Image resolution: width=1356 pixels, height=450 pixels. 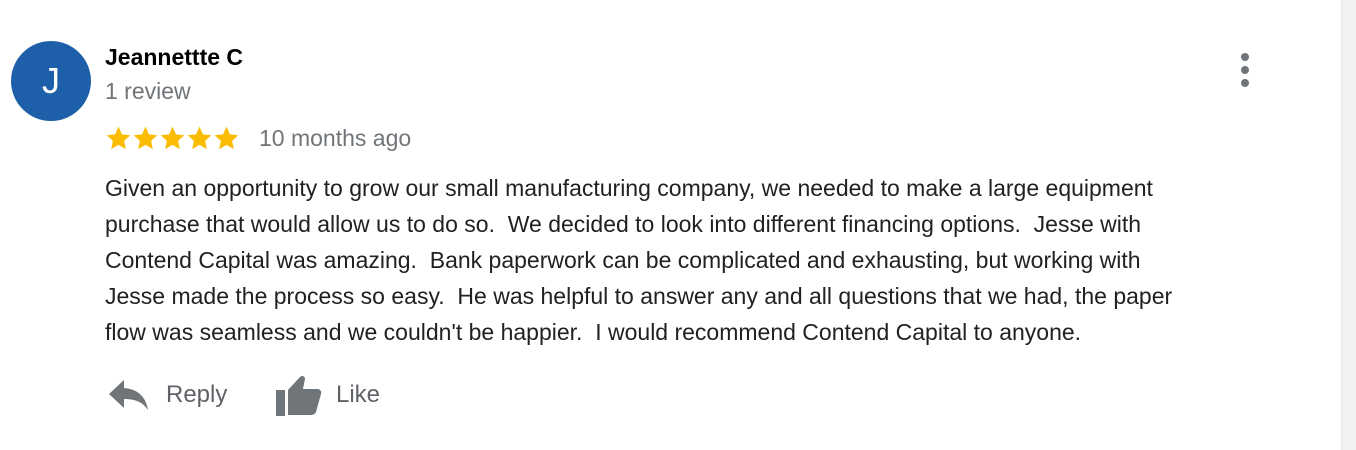 I want to click on more-vertical-icon, so click(x=1245, y=57).